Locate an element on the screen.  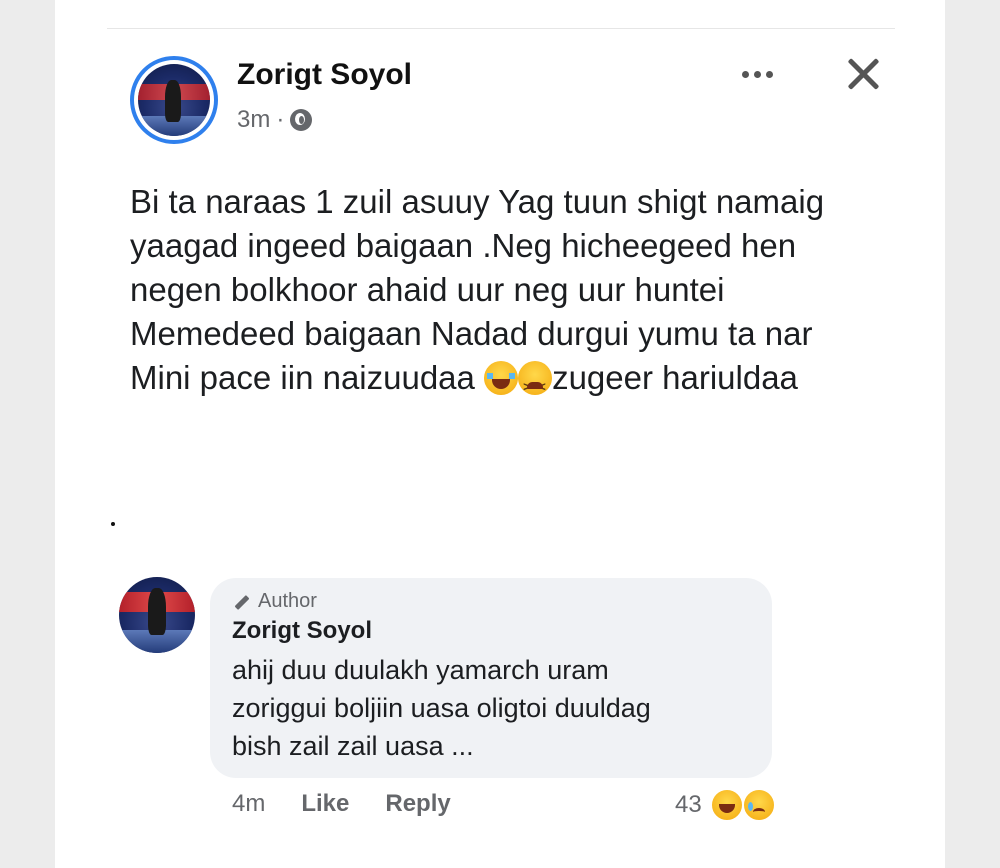
like-button: Like is located at coordinates (325, 804).